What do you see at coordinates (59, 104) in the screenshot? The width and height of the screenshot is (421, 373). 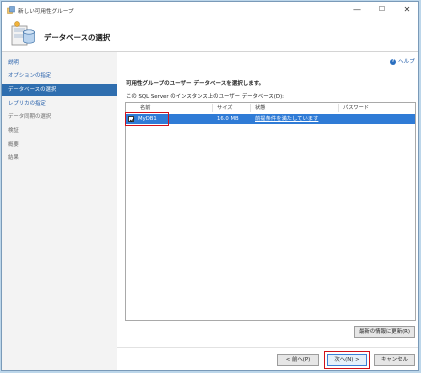 I see `sidebar-item-replicas: レプリカの指定` at bounding box center [59, 104].